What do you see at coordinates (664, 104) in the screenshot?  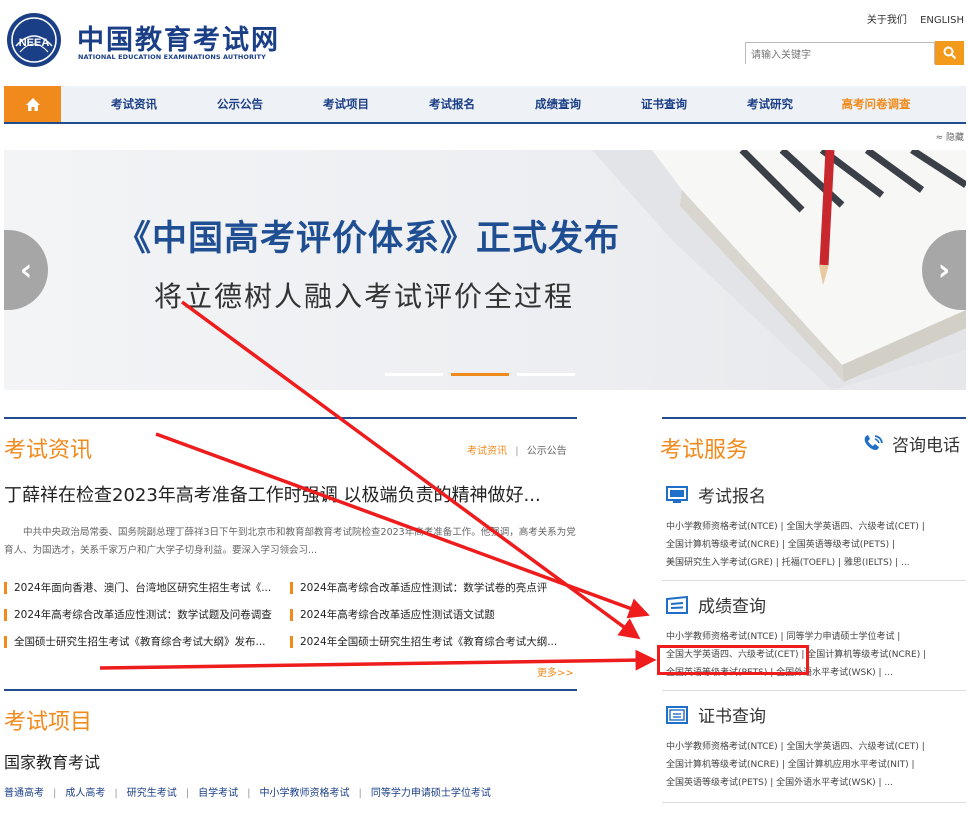 I see `nav-item-certificate-inquiry: 证书查询` at bounding box center [664, 104].